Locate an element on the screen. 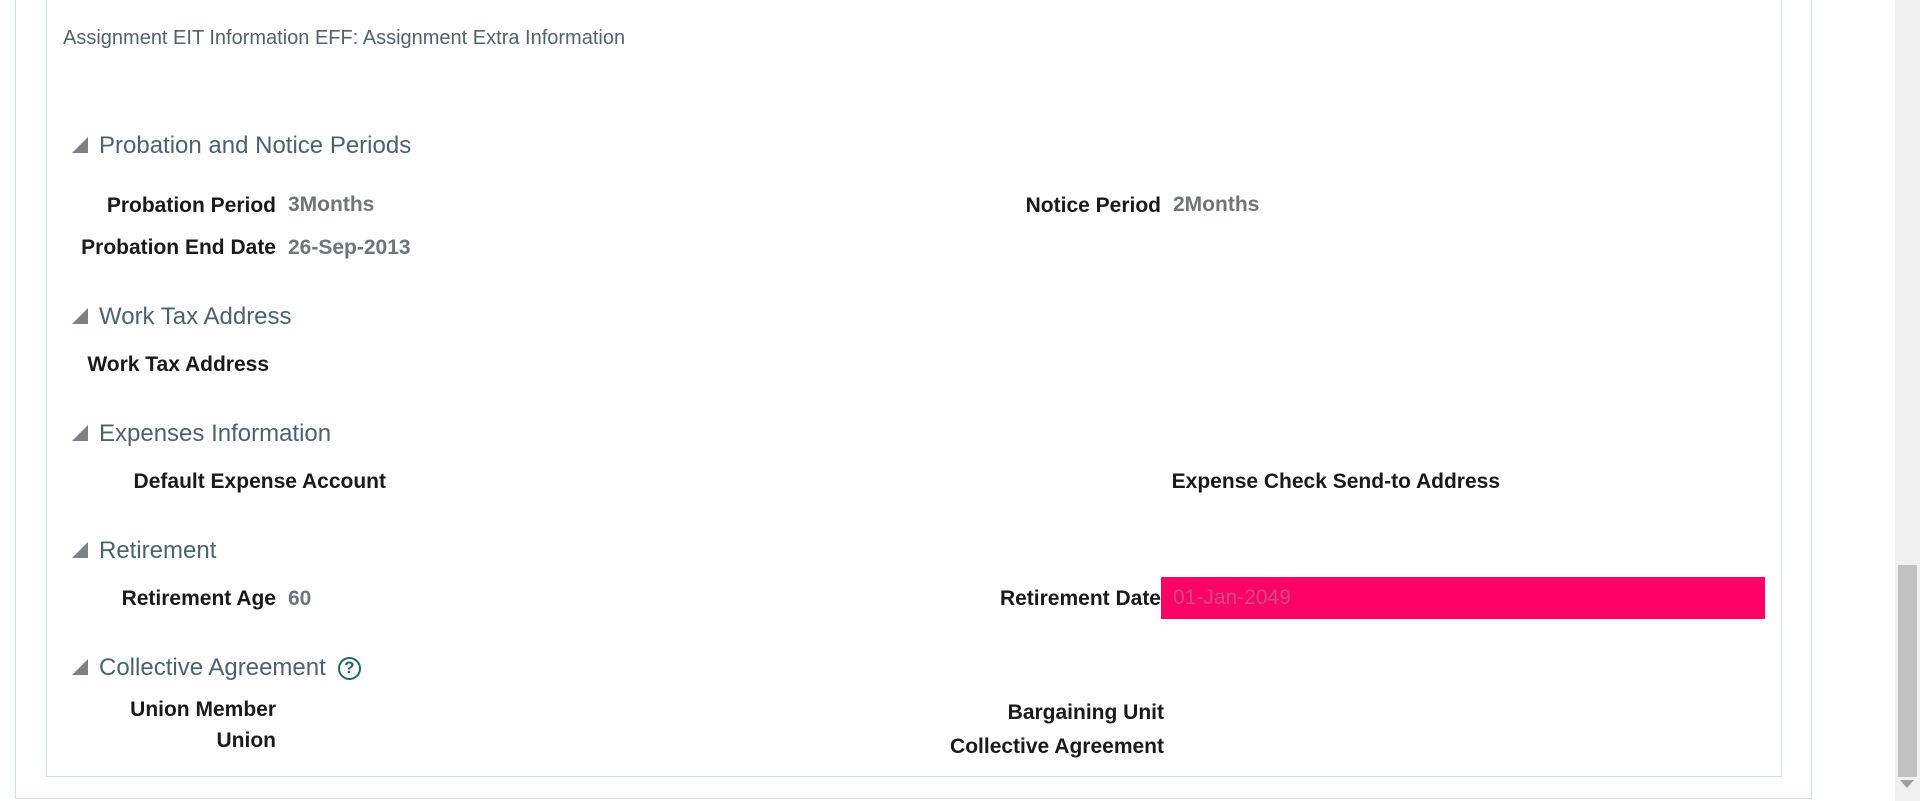 Image resolution: width=1920 pixels, height=801 pixels. probation-period-label: Probation Period is located at coordinates (191, 205).